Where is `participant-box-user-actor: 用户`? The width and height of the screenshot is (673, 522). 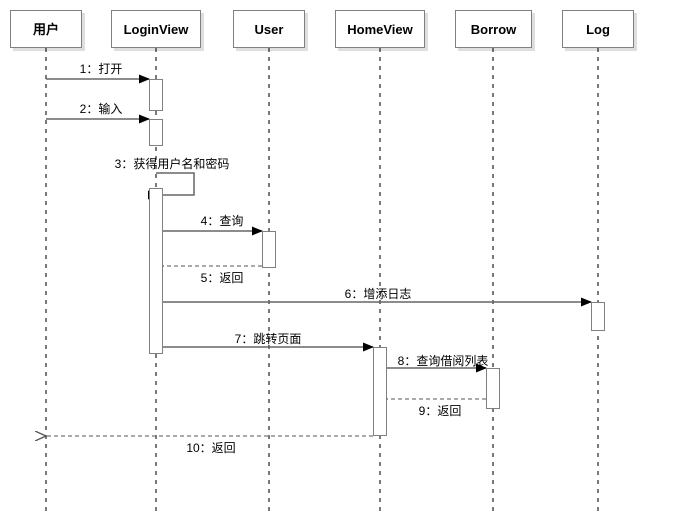 participant-box-user-actor: 用户 is located at coordinates (46, 29).